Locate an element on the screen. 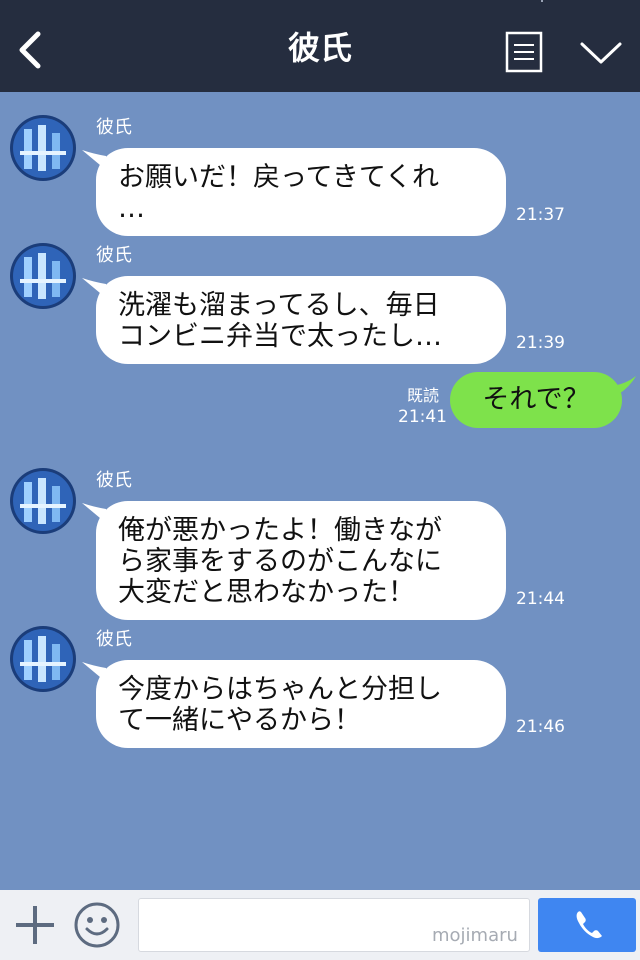 This screenshot has height=960, width=640. watermark-text: mojimaru is located at coordinates (475, 935).